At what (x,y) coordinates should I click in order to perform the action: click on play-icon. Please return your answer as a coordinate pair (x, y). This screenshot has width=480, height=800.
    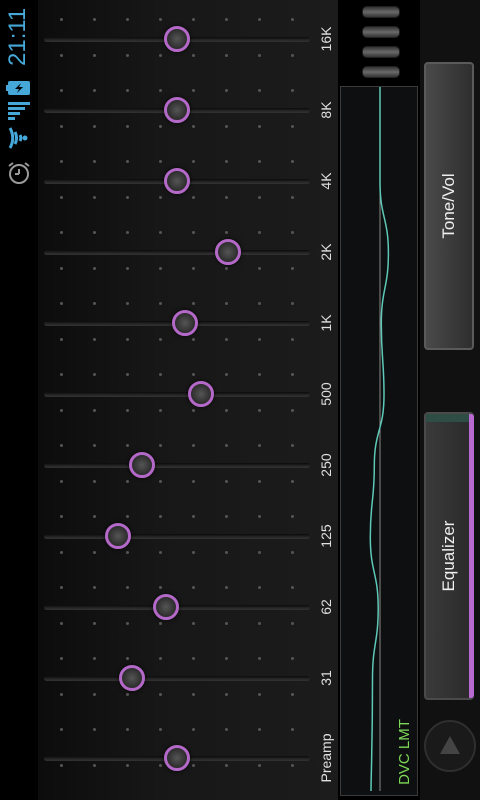
    Looking at the image, I should click on (450, 745).